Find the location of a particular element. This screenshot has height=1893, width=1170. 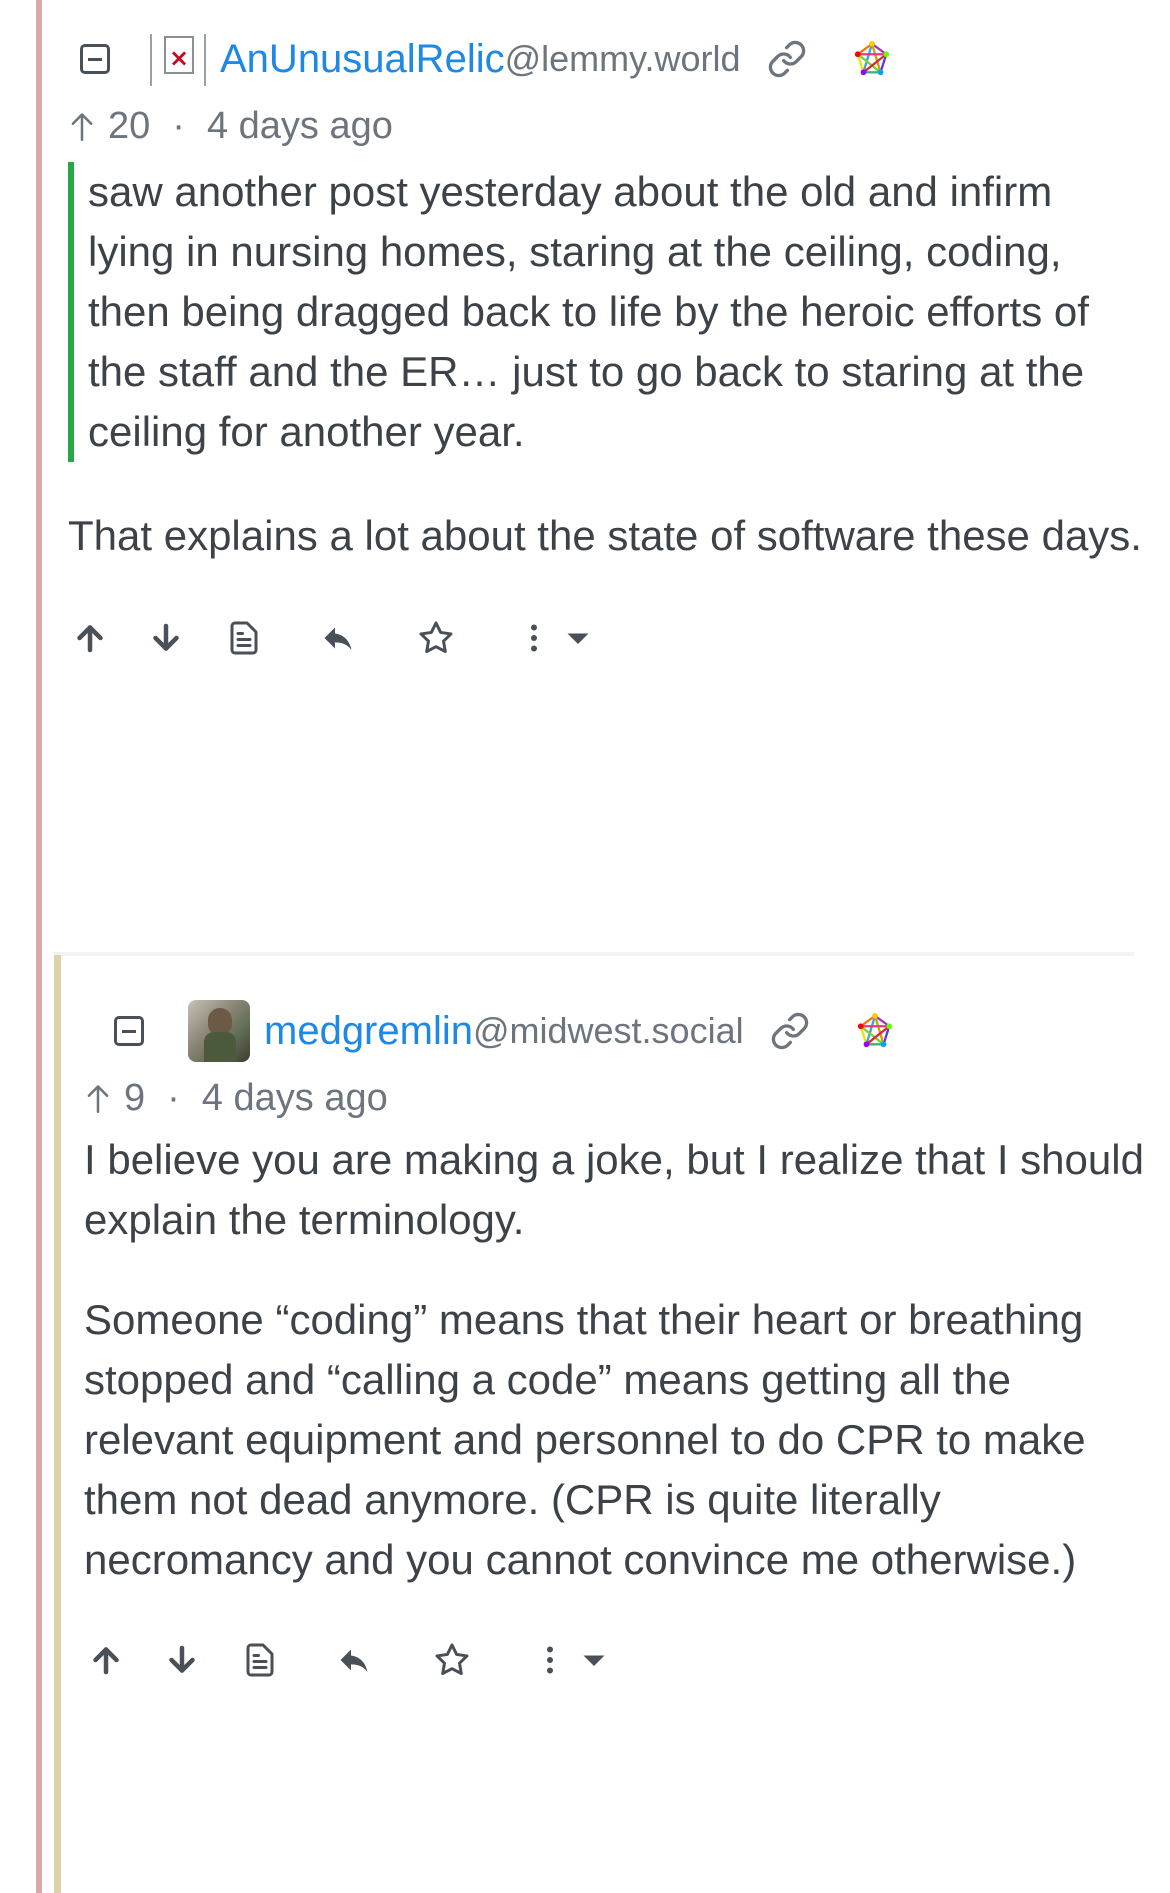

comment-meta: 20 · 4 days ago is located at coordinates (608, 126).